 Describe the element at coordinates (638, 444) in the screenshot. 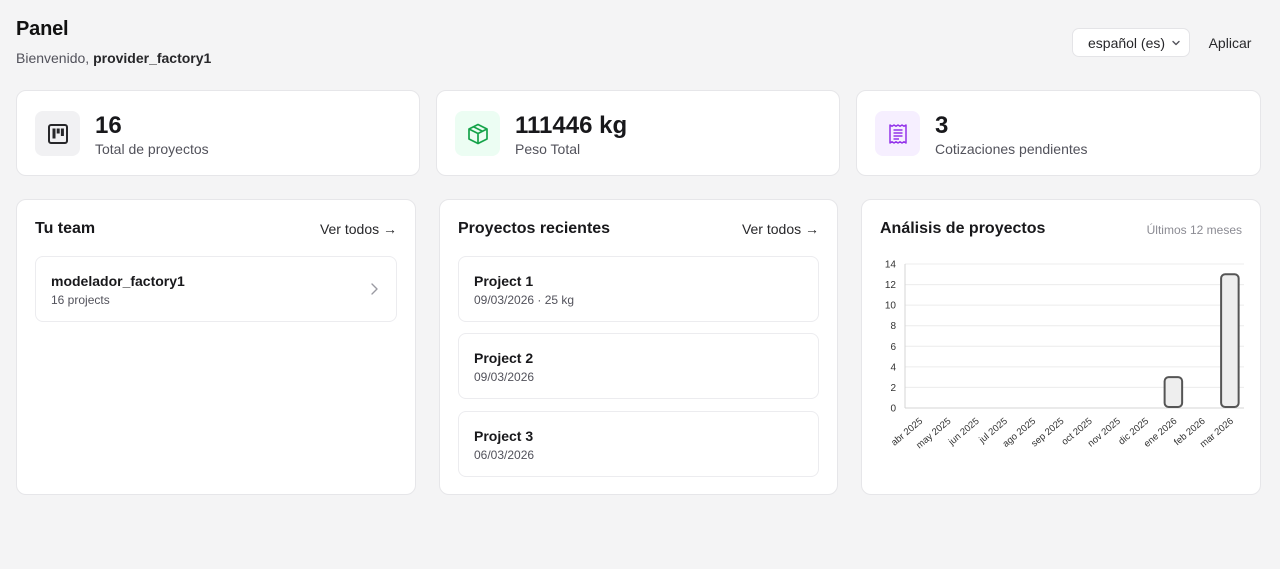

I see `project-row: Project 3 06/03/2026` at that location.